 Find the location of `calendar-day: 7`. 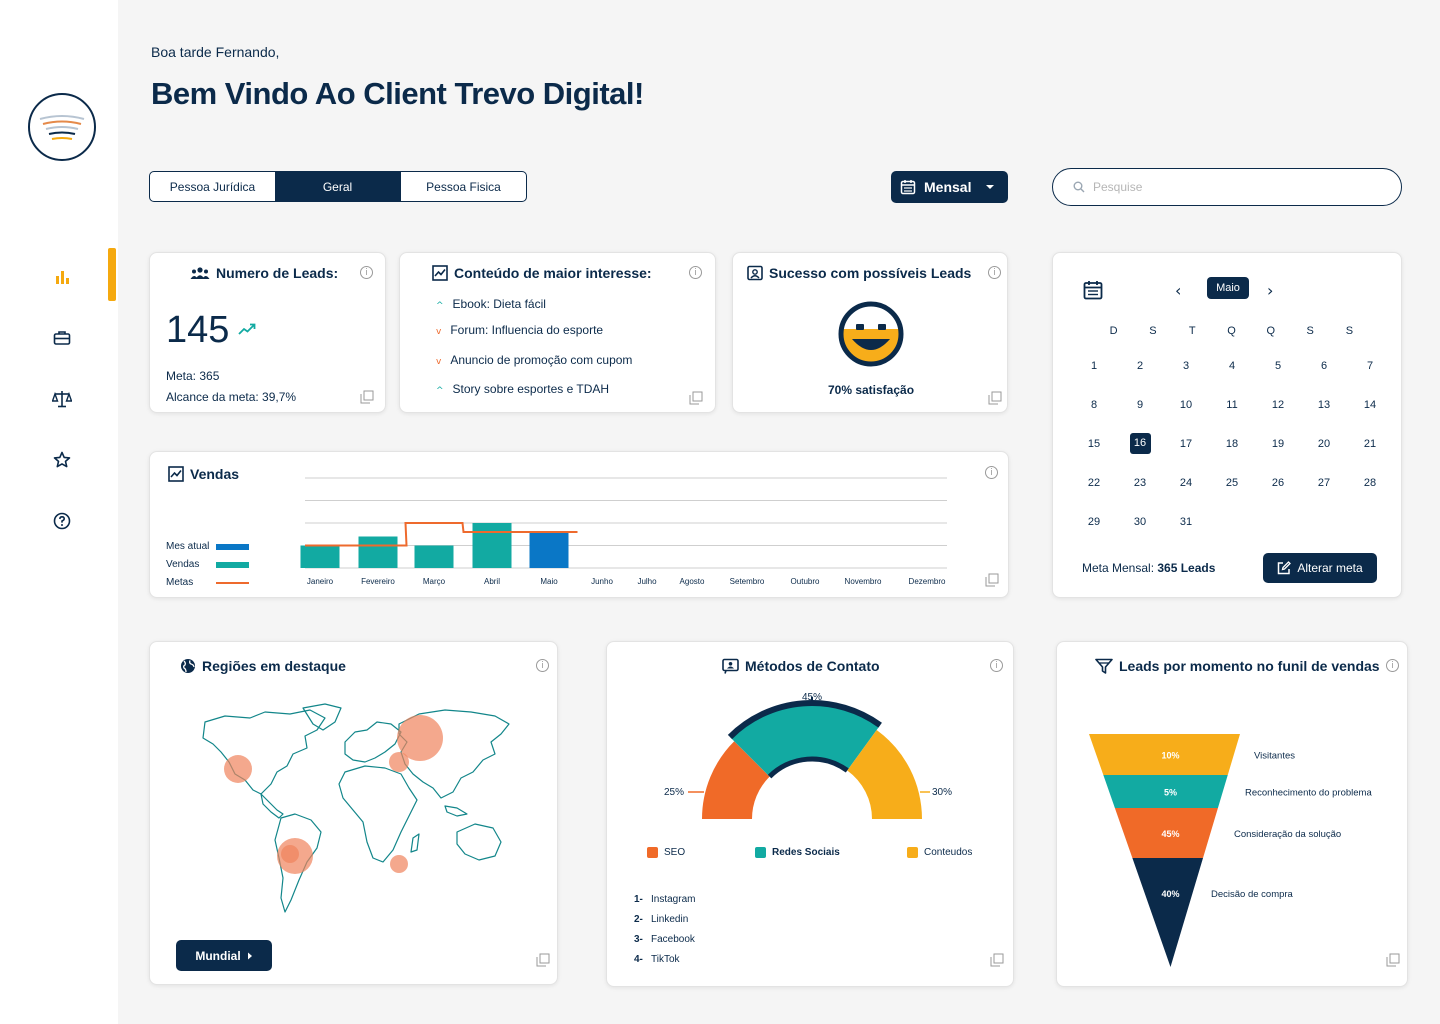

calendar-day: 7 is located at coordinates (1370, 366).